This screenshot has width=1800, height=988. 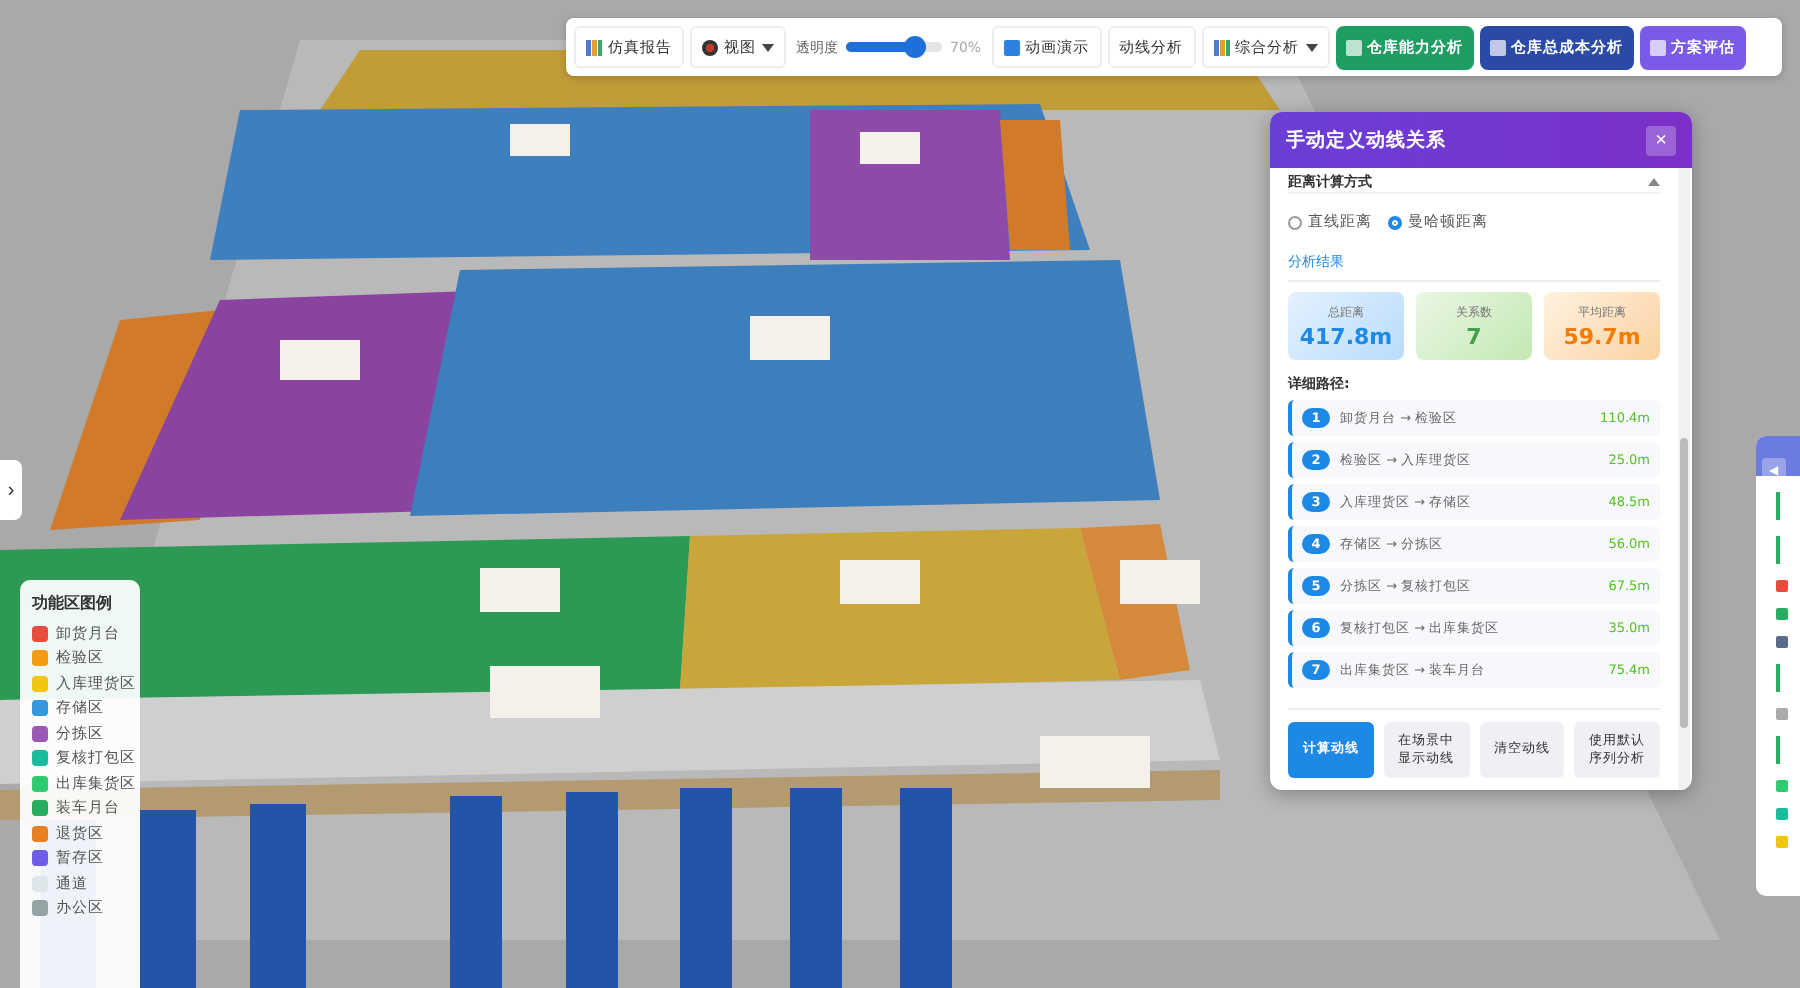 I want to click on stat-value: 59.7m, so click(x=1602, y=336).